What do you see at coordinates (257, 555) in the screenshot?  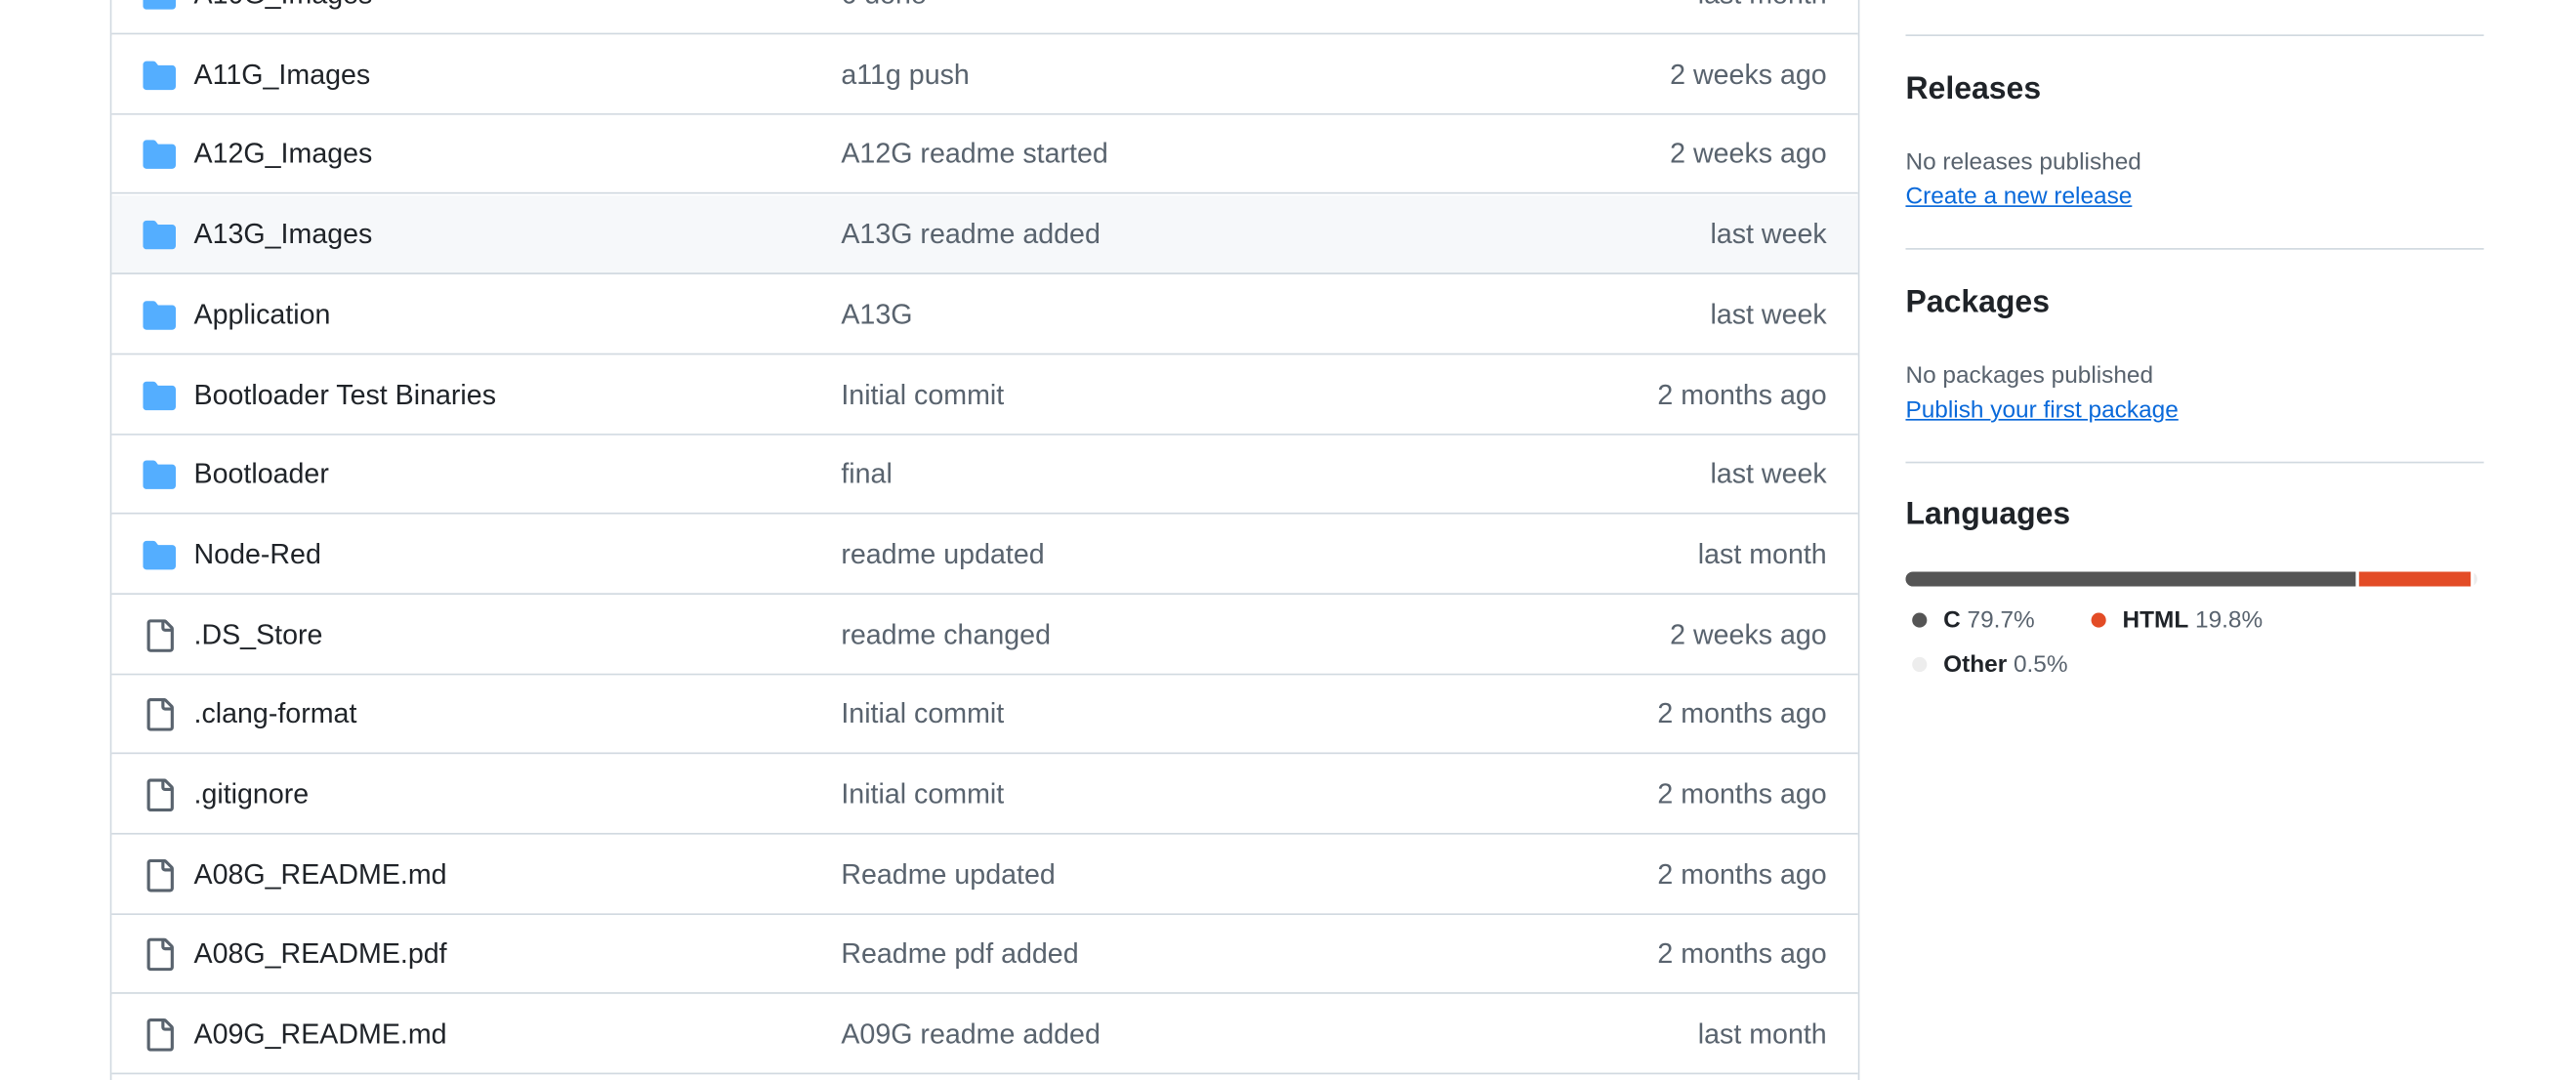 I see `file-name-link: Node-Red` at bounding box center [257, 555].